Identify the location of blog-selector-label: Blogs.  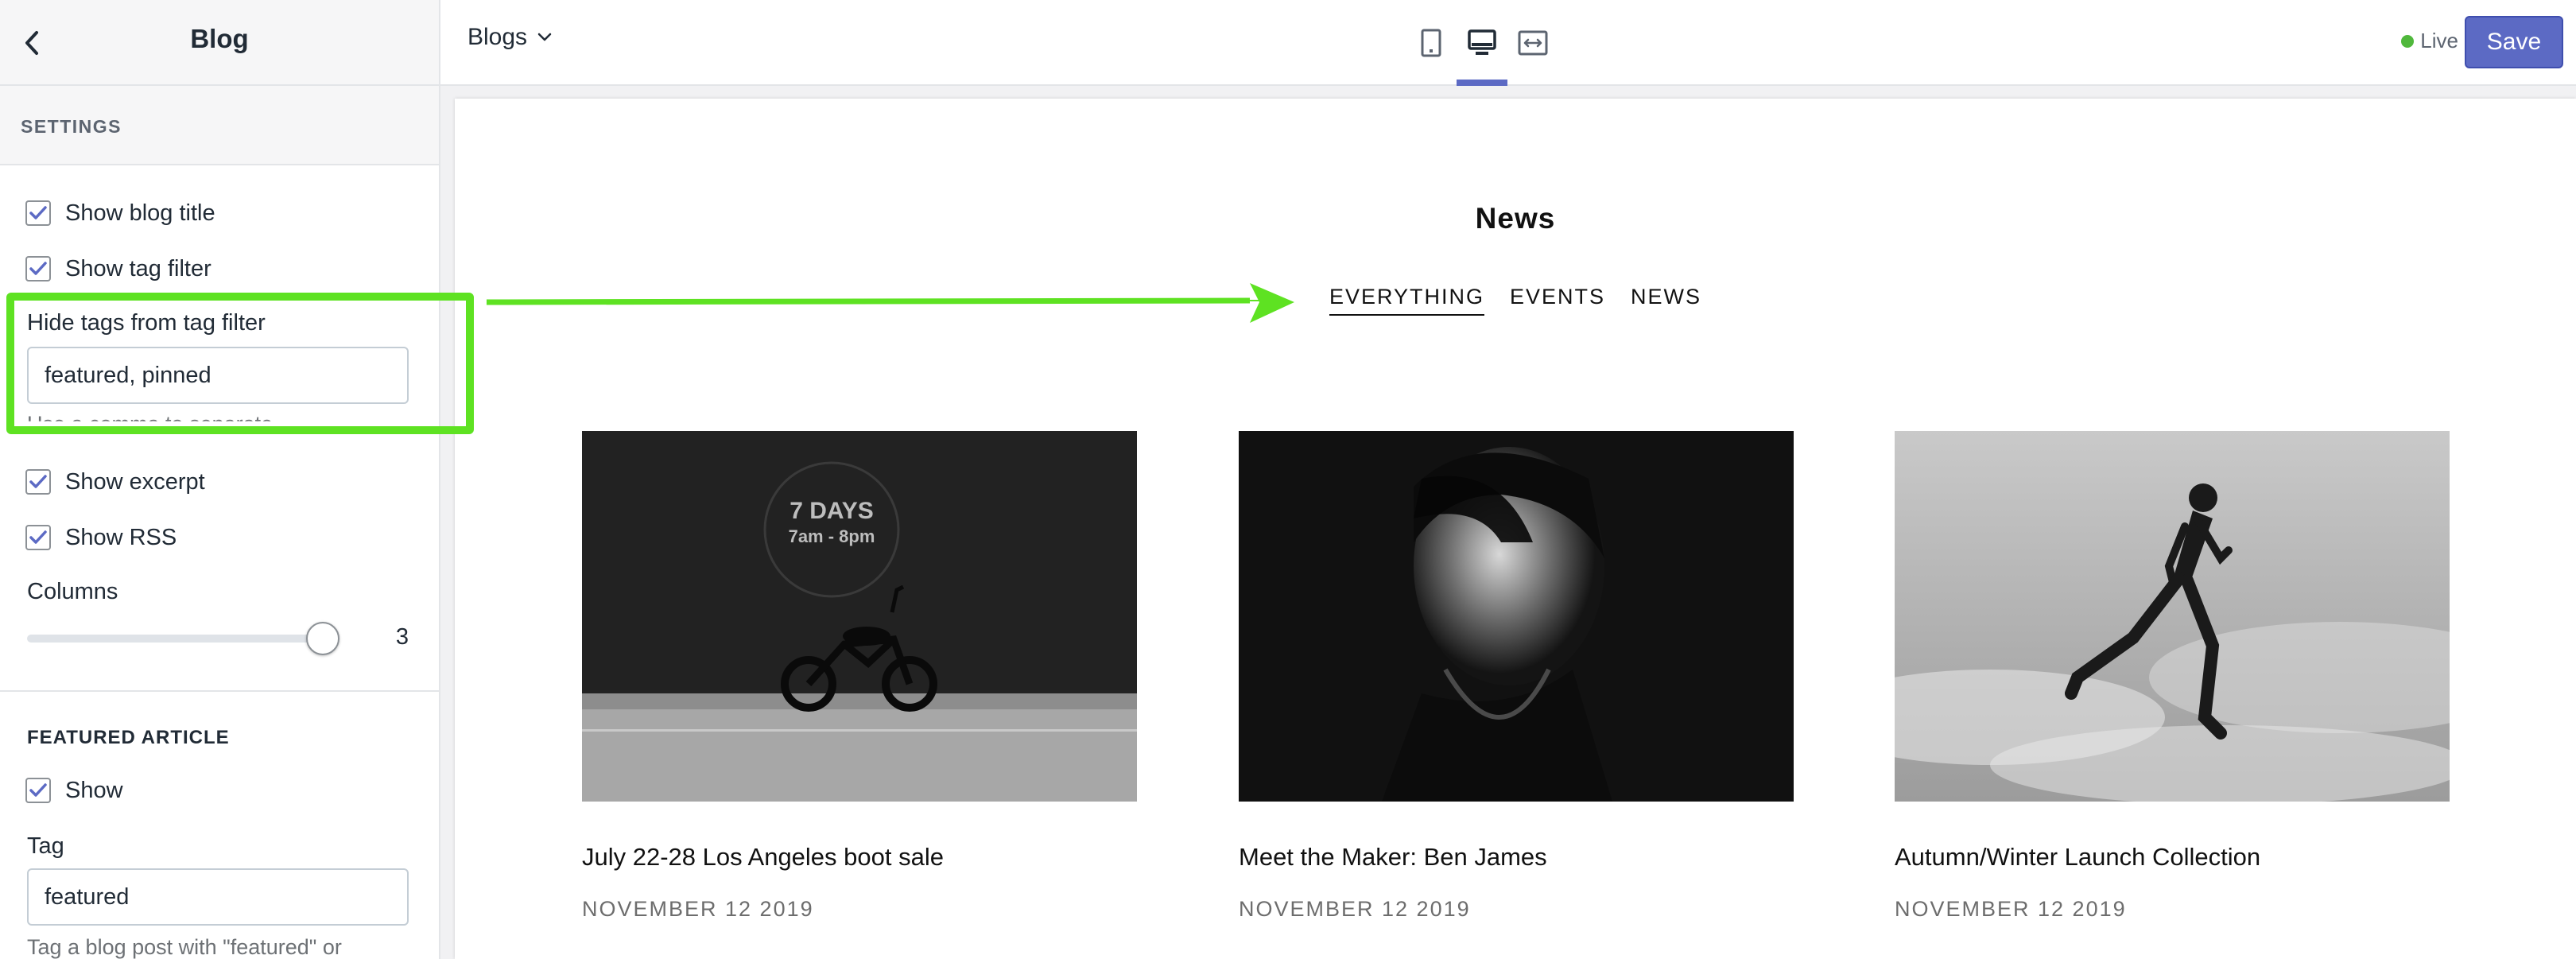
(498, 37).